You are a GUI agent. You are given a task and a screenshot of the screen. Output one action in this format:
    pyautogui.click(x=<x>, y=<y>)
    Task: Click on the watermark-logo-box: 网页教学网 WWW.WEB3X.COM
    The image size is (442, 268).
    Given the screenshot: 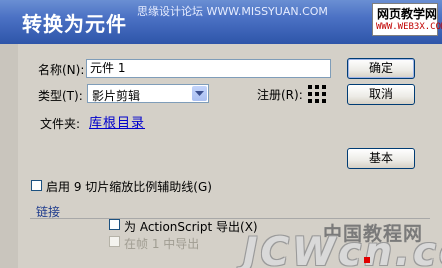 What is the action you would take?
    pyautogui.click(x=407, y=19)
    